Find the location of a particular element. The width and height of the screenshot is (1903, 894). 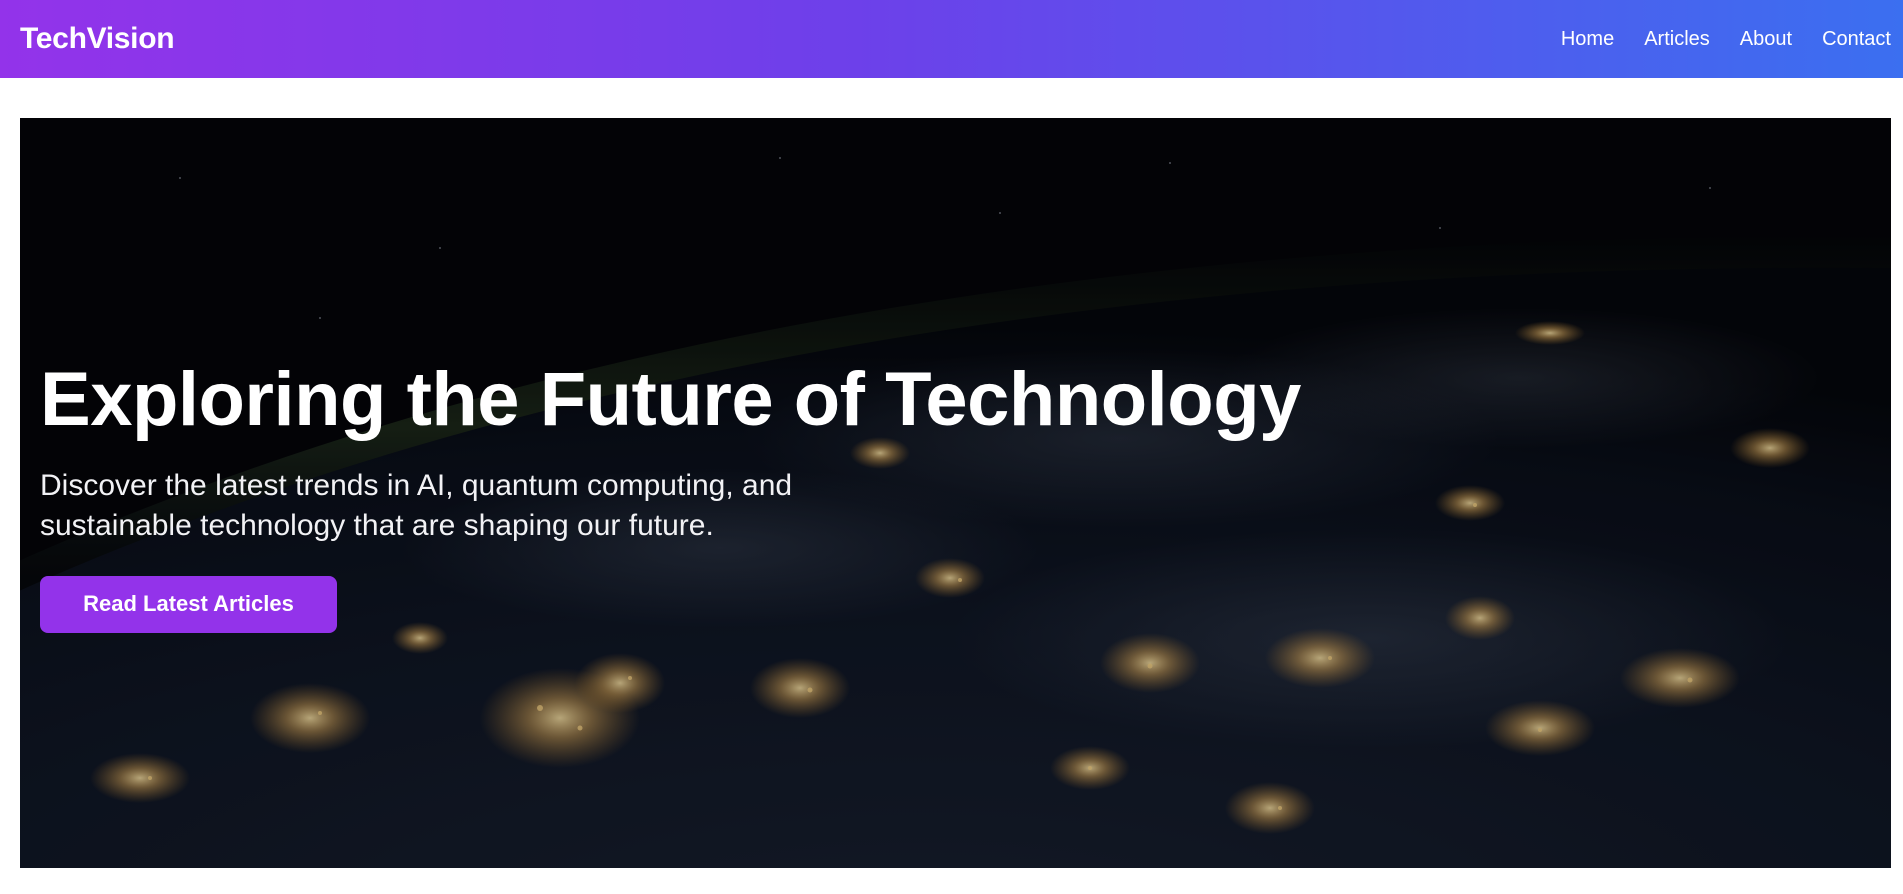

nav-link-about: About is located at coordinates (1766, 39).